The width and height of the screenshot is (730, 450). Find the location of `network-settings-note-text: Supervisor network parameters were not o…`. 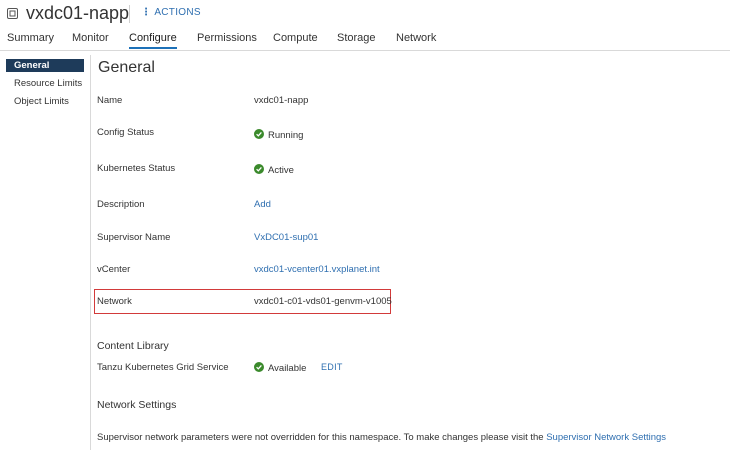

network-settings-note-text: Supervisor network parameters were not o… is located at coordinates (320, 437).